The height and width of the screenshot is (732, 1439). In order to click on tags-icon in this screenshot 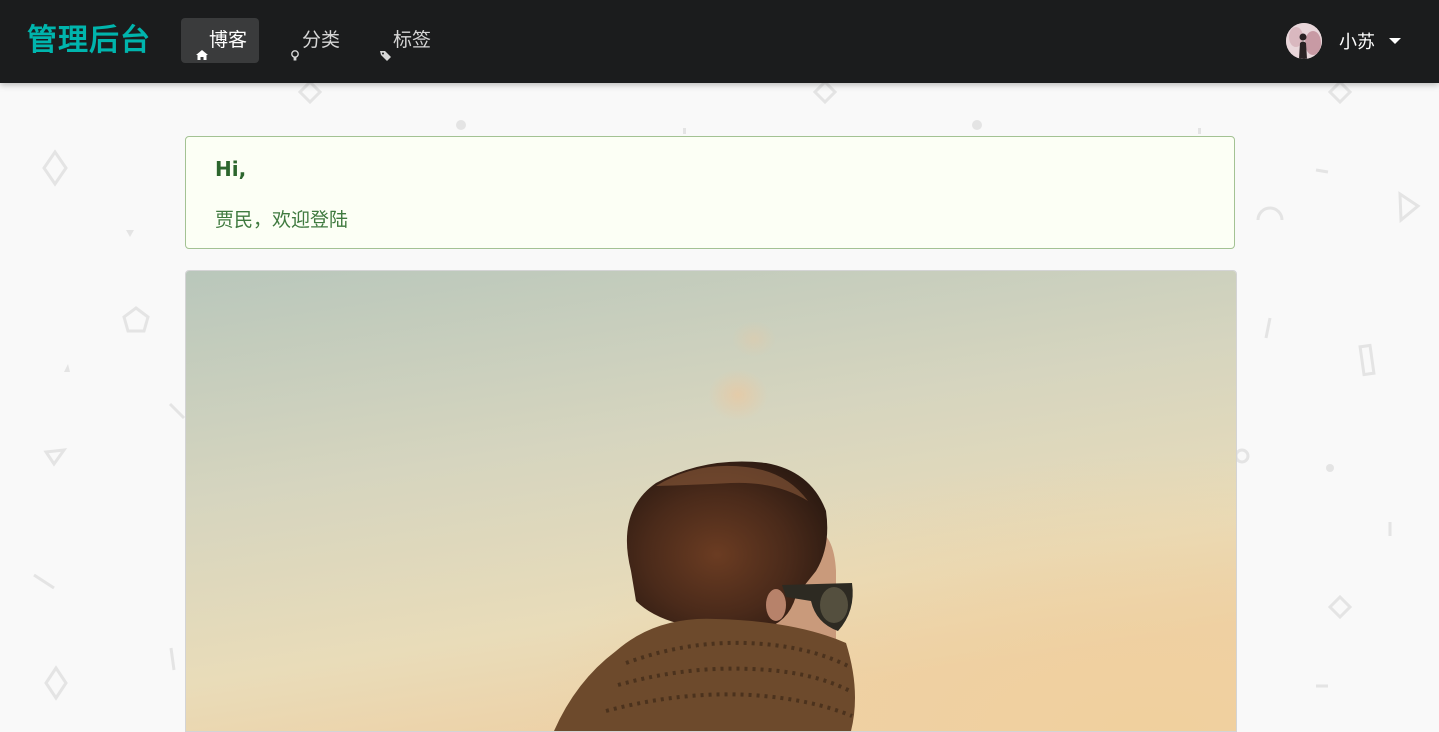, I will do `click(386, 47)`.